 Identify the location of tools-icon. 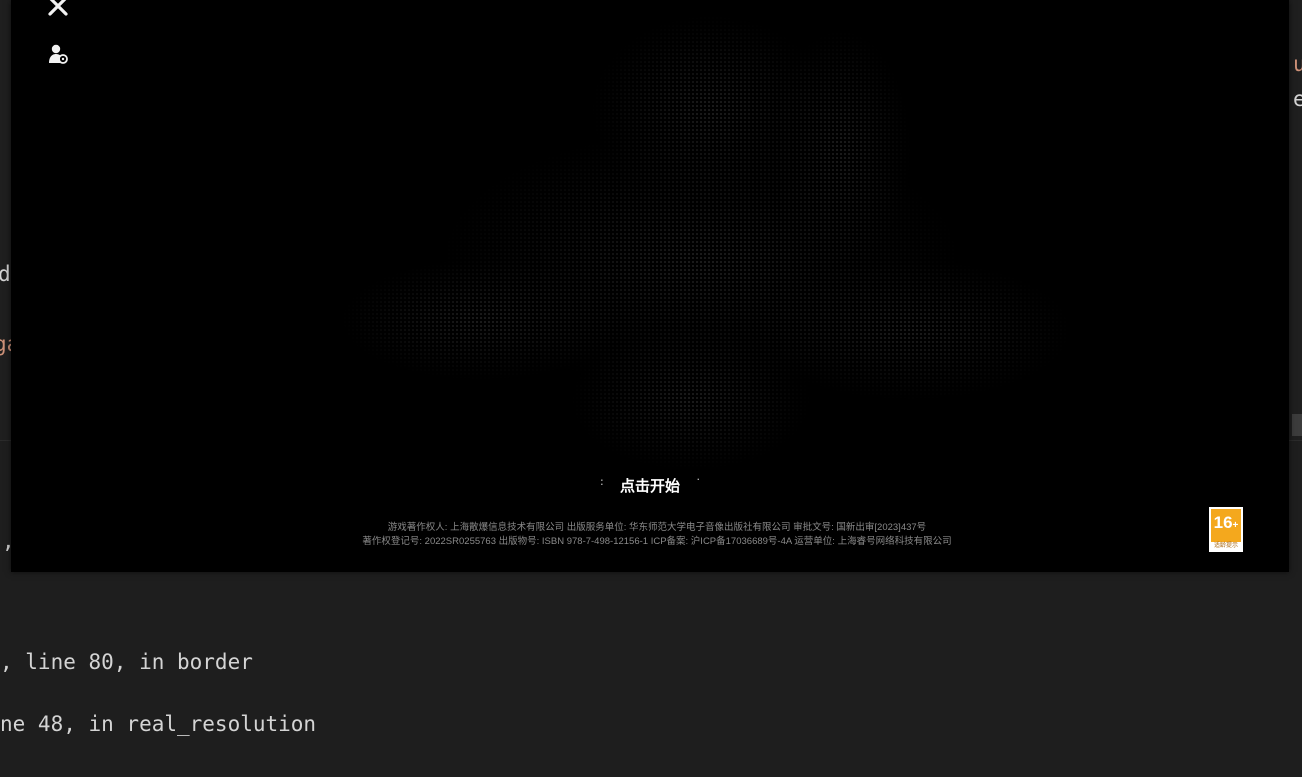
(58, 8).